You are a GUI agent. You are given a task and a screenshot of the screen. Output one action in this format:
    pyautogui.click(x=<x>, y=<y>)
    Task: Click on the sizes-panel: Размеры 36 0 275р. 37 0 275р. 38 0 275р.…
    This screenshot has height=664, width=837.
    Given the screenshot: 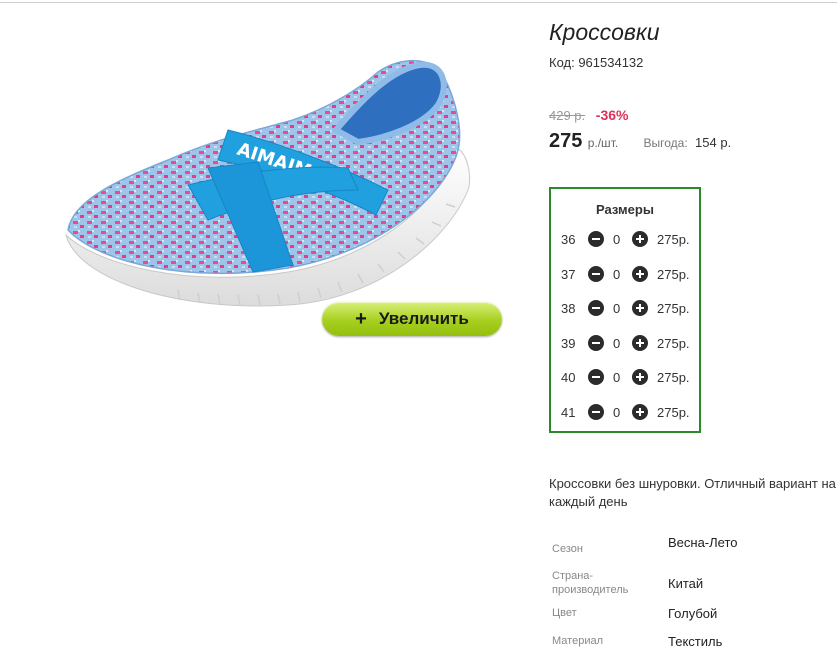 What is the action you would take?
    pyautogui.click(x=625, y=310)
    